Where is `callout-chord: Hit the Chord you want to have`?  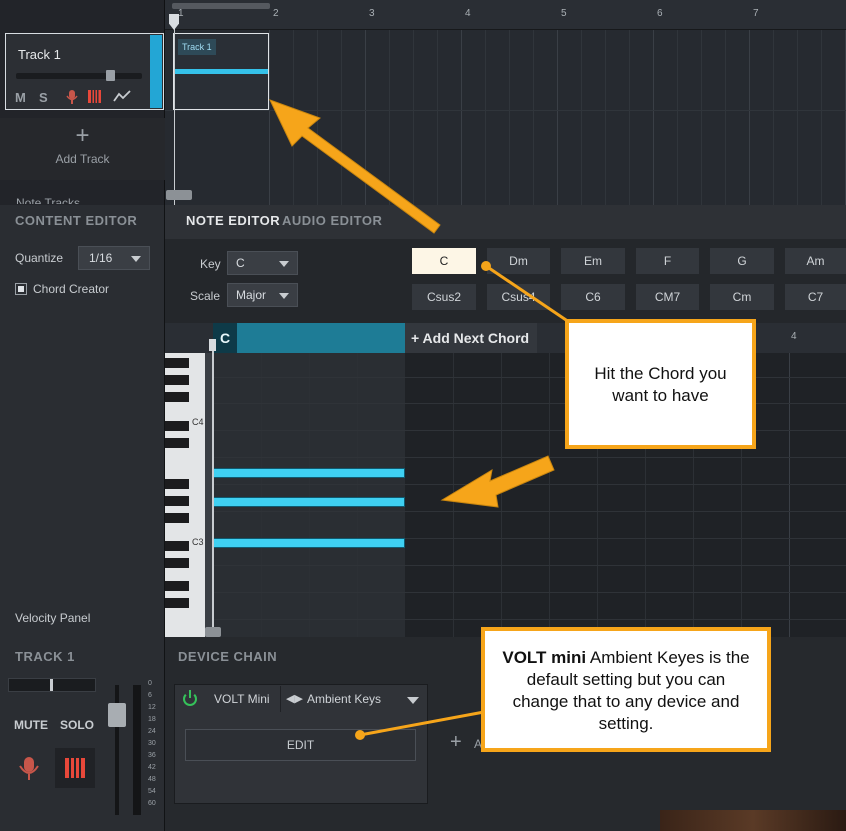 callout-chord: Hit the Chord you want to have is located at coordinates (660, 384).